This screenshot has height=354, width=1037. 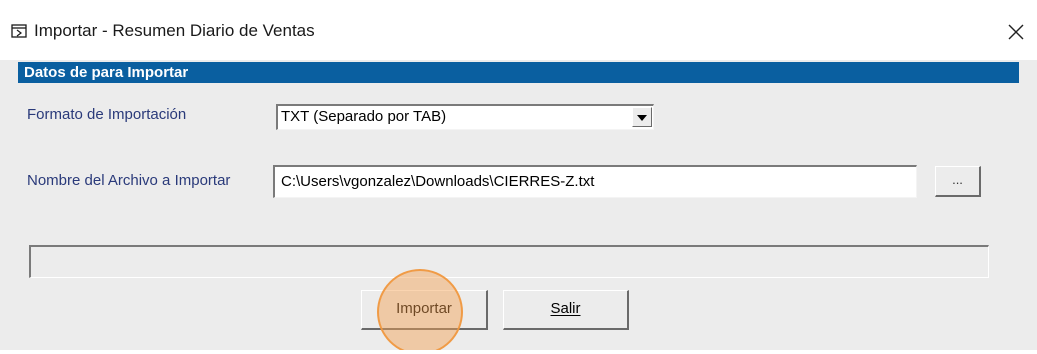 I want to click on window-title: Importar - Resumen Diario de Ventas, so click(x=174, y=30).